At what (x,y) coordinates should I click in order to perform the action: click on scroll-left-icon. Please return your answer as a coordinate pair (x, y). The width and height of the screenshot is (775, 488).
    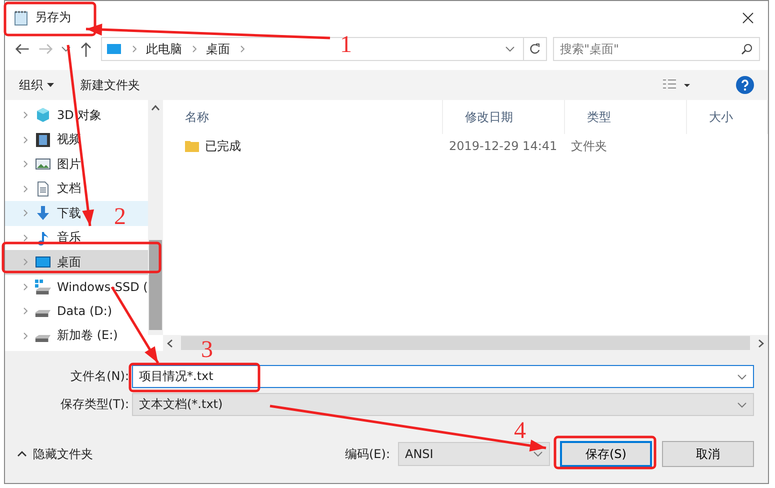
    Looking at the image, I should click on (170, 343).